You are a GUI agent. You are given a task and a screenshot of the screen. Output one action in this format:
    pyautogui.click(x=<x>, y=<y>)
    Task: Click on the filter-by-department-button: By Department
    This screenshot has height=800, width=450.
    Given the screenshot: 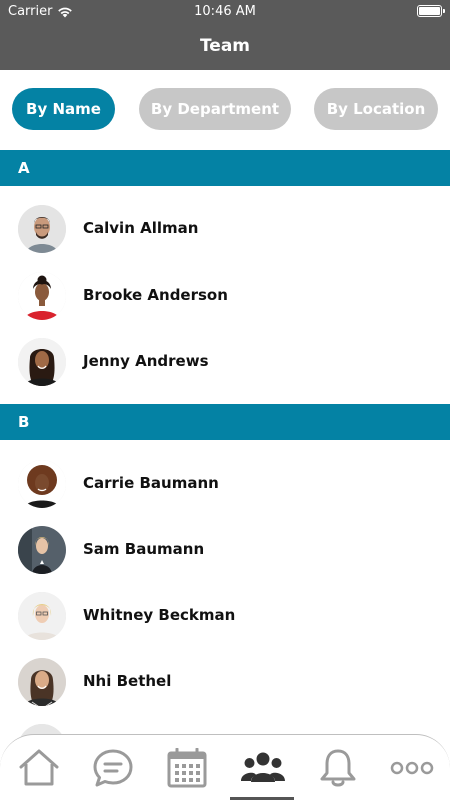 What is the action you would take?
    pyautogui.click(x=215, y=109)
    